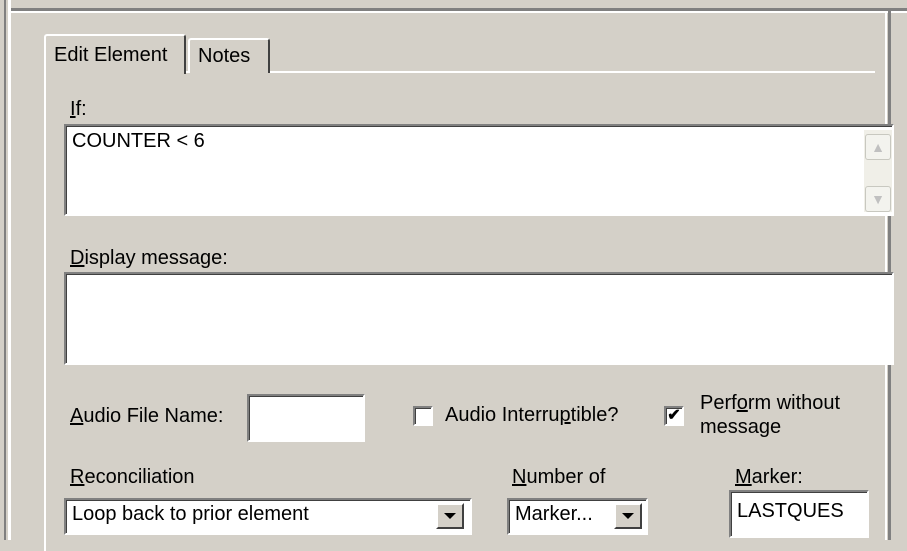 This screenshot has height=551, width=907. I want to click on perform-without-message-line2: message, so click(741, 427).